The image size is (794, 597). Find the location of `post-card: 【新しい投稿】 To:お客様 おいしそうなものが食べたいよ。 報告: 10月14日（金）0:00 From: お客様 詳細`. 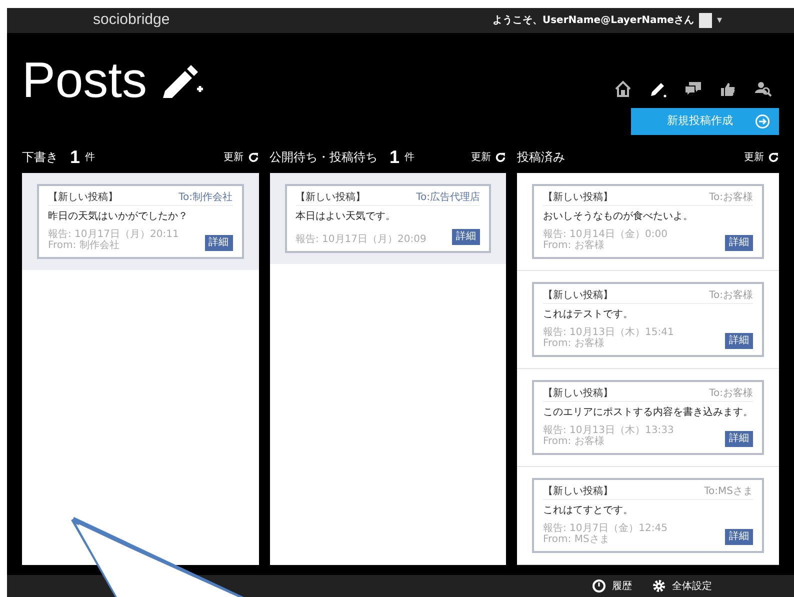

post-card: 【新しい投稿】 To:お客様 おいしそうなものが食べたいよ。 報告: 10月14日（金）0:00 From: お客様 詳細 is located at coordinates (648, 221).